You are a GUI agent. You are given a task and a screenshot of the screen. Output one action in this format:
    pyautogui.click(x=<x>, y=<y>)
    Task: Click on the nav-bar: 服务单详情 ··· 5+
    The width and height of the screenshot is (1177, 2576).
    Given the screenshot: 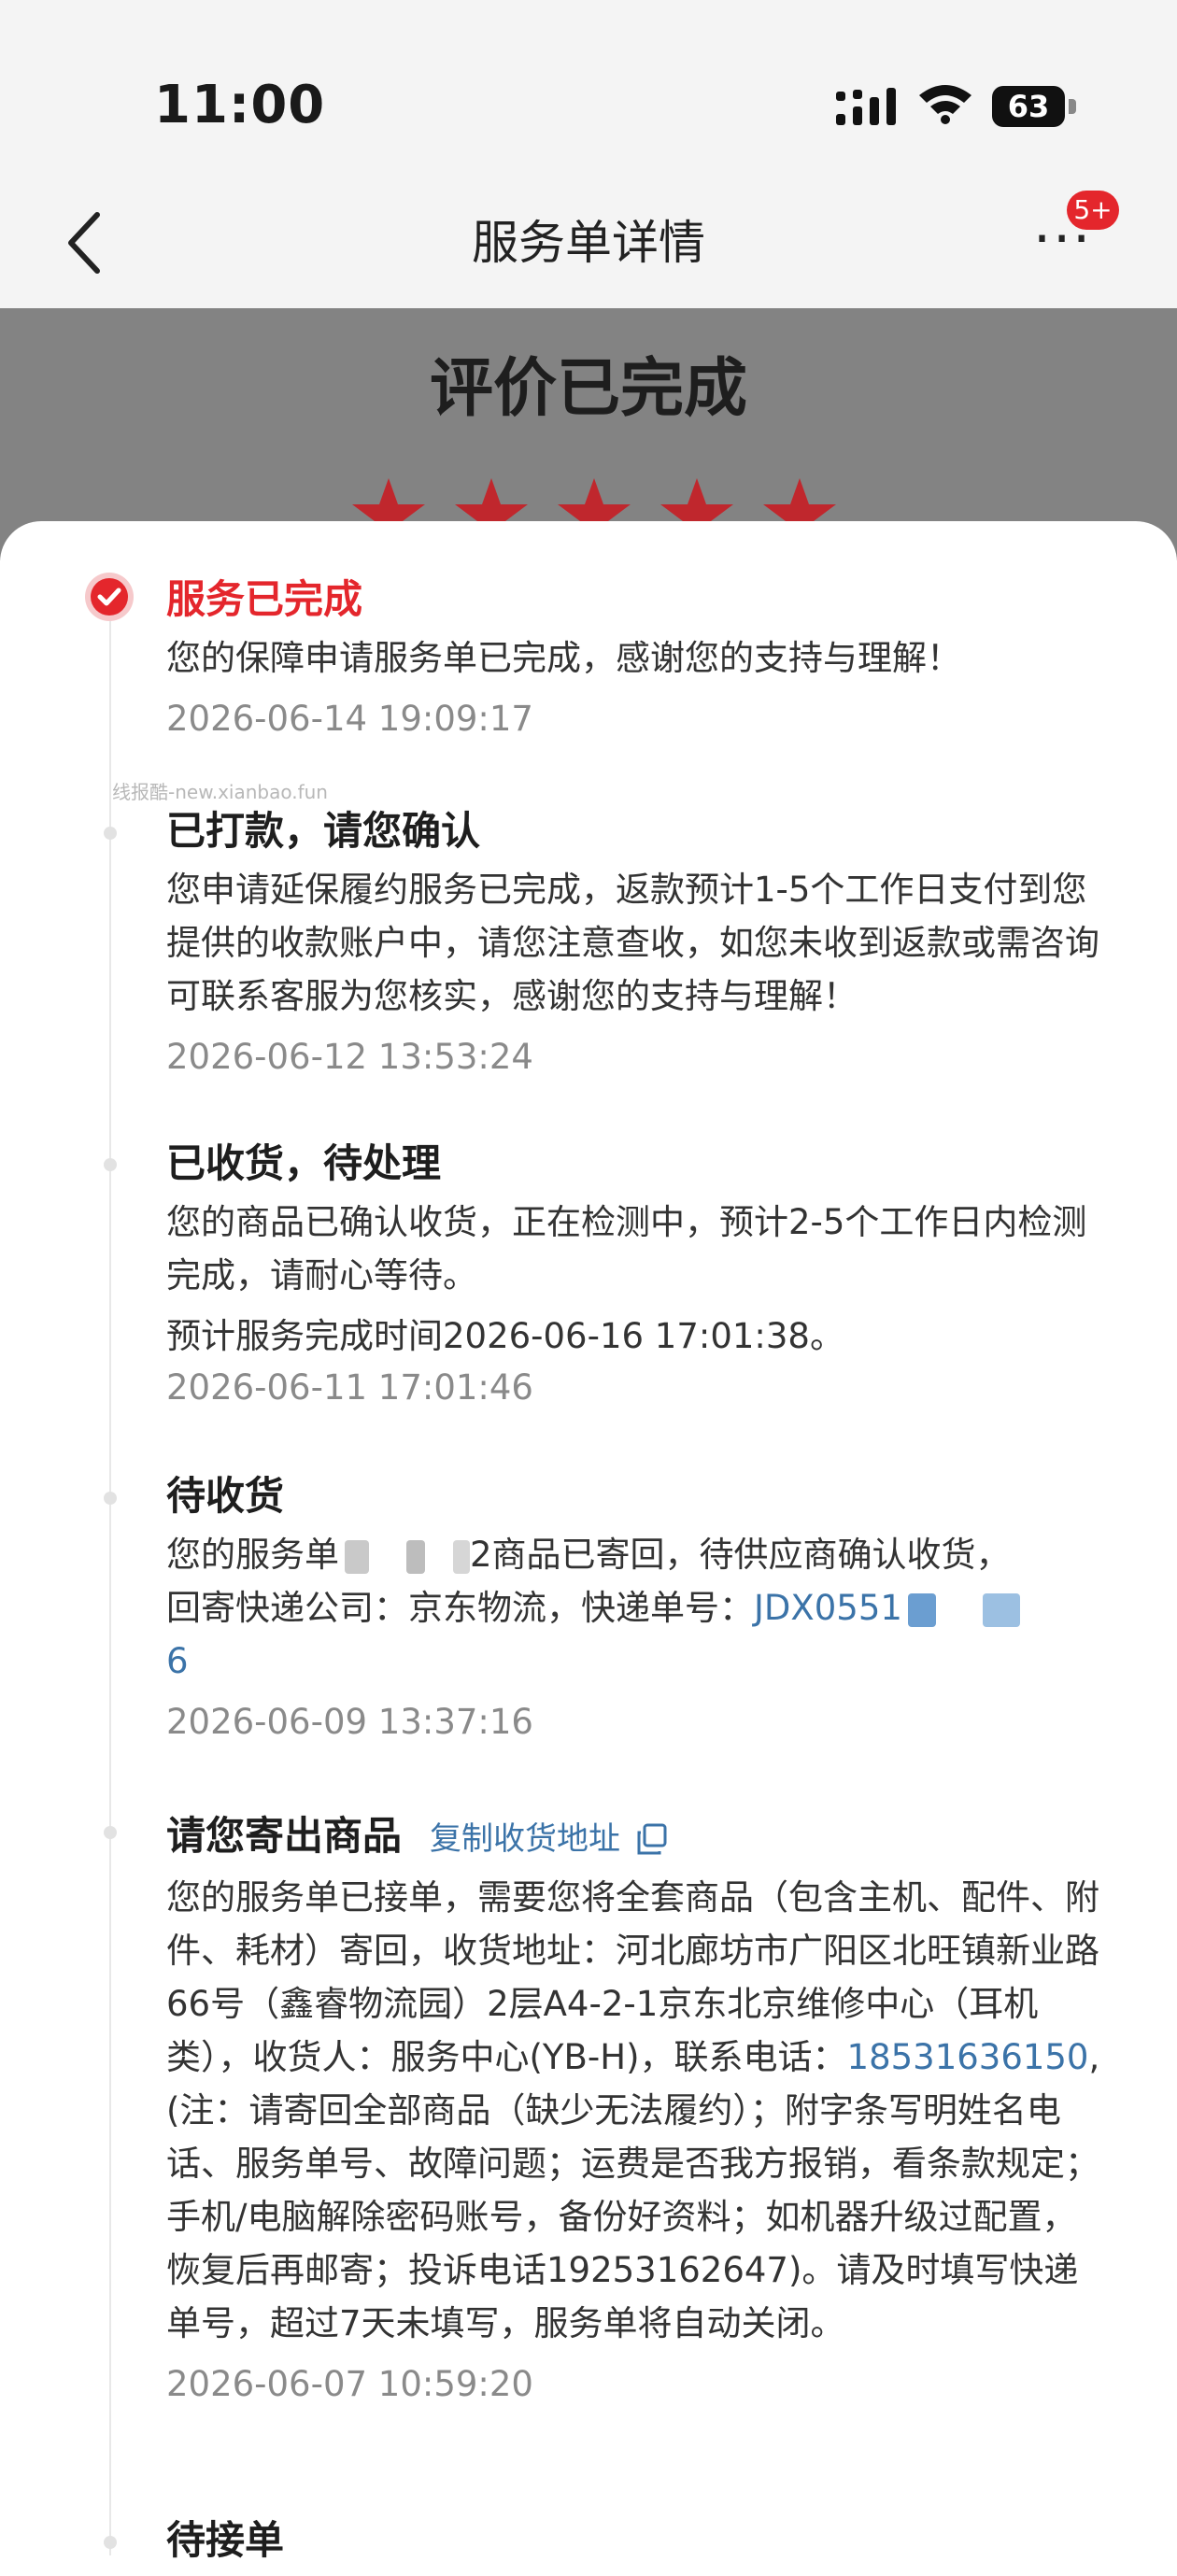 What is the action you would take?
    pyautogui.click(x=588, y=243)
    